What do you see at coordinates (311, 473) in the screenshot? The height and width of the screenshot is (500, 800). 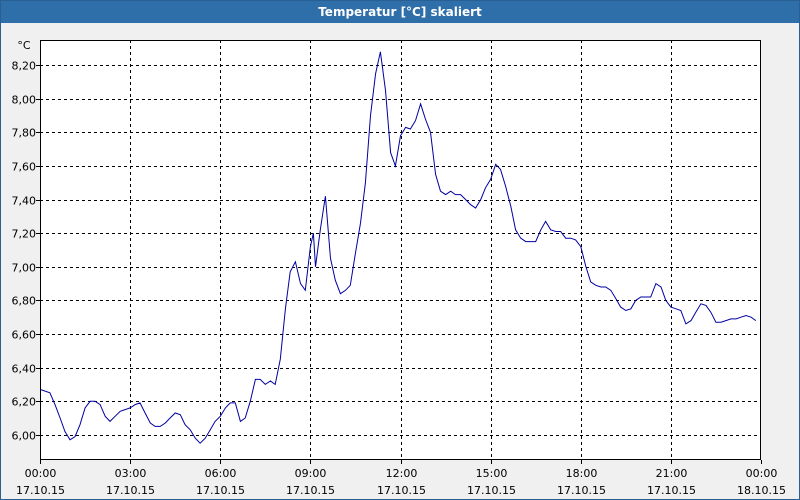 I see `x-tick-time-label: 09:00` at bounding box center [311, 473].